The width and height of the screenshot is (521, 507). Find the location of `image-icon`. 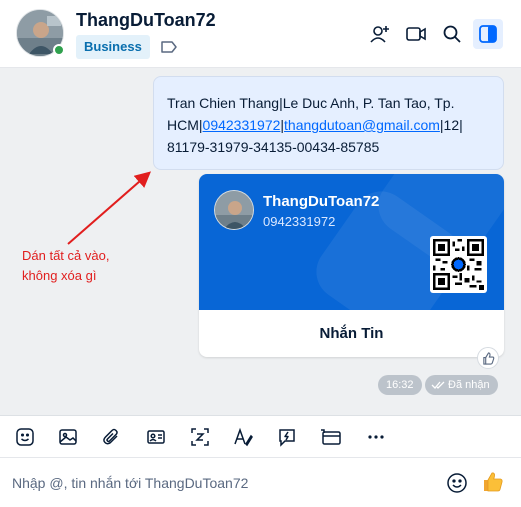

image-icon is located at coordinates (68, 437).